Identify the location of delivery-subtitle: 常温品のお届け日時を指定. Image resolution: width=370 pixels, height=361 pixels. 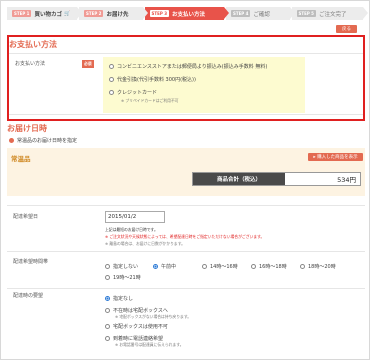
(43, 140).